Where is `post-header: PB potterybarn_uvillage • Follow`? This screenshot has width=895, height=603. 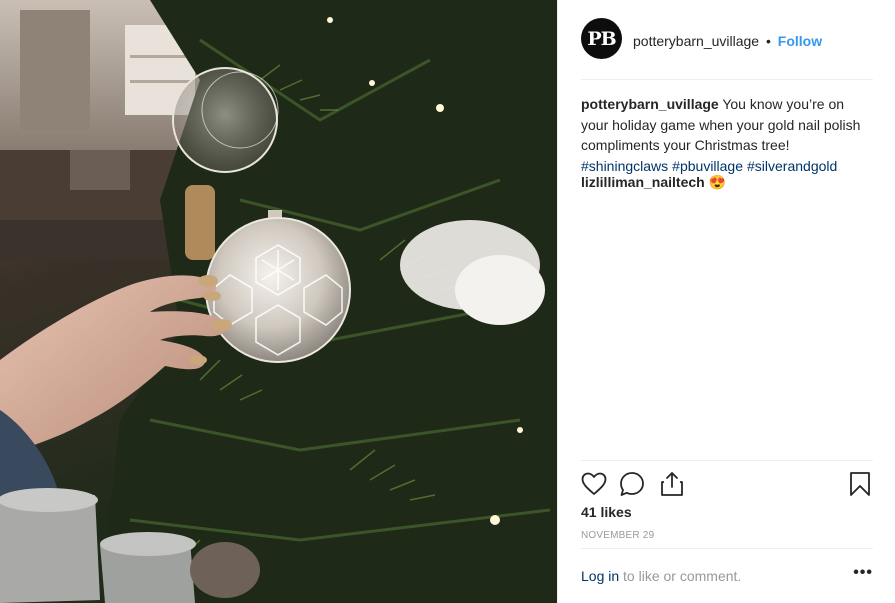 post-header: PB potterybarn_uvillage • Follow is located at coordinates (727, 49).